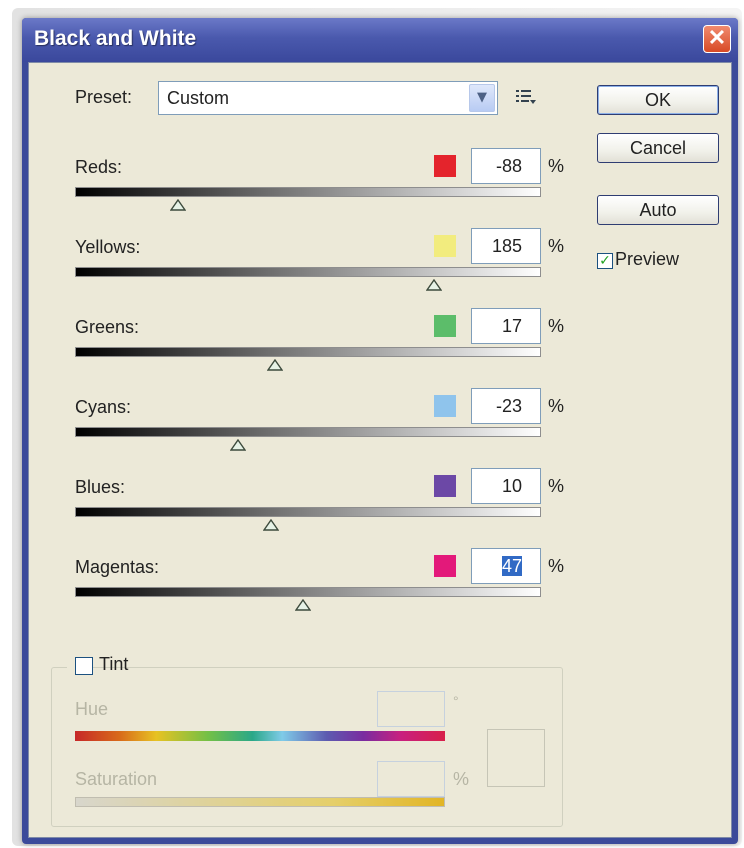  I want to click on value-field-reds: -88, so click(506, 166).